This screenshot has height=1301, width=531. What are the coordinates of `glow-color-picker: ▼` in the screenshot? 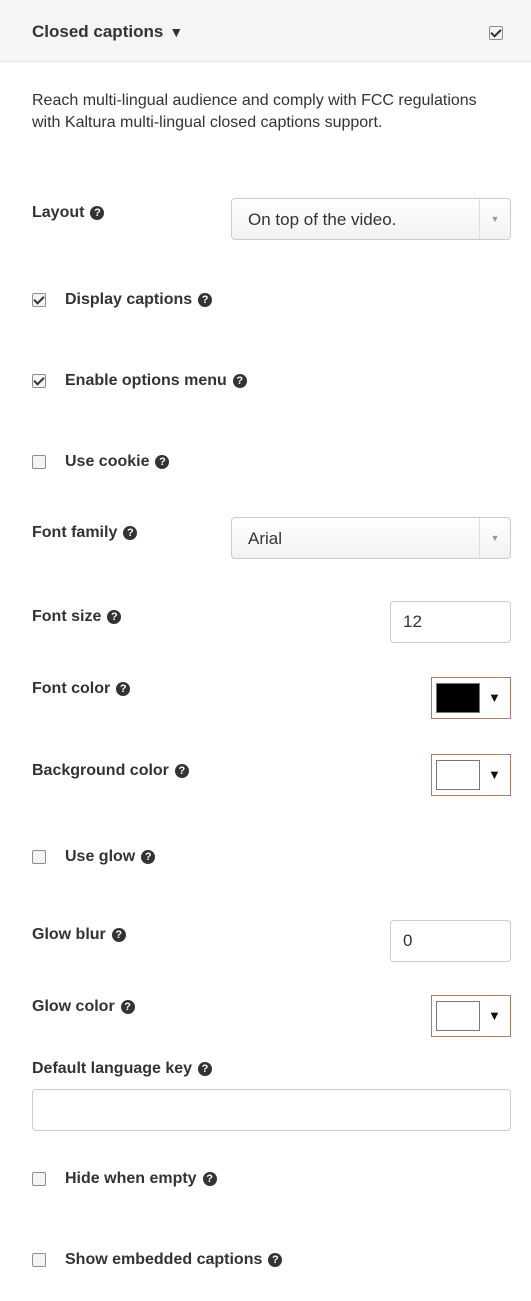 It's located at (471, 1016).